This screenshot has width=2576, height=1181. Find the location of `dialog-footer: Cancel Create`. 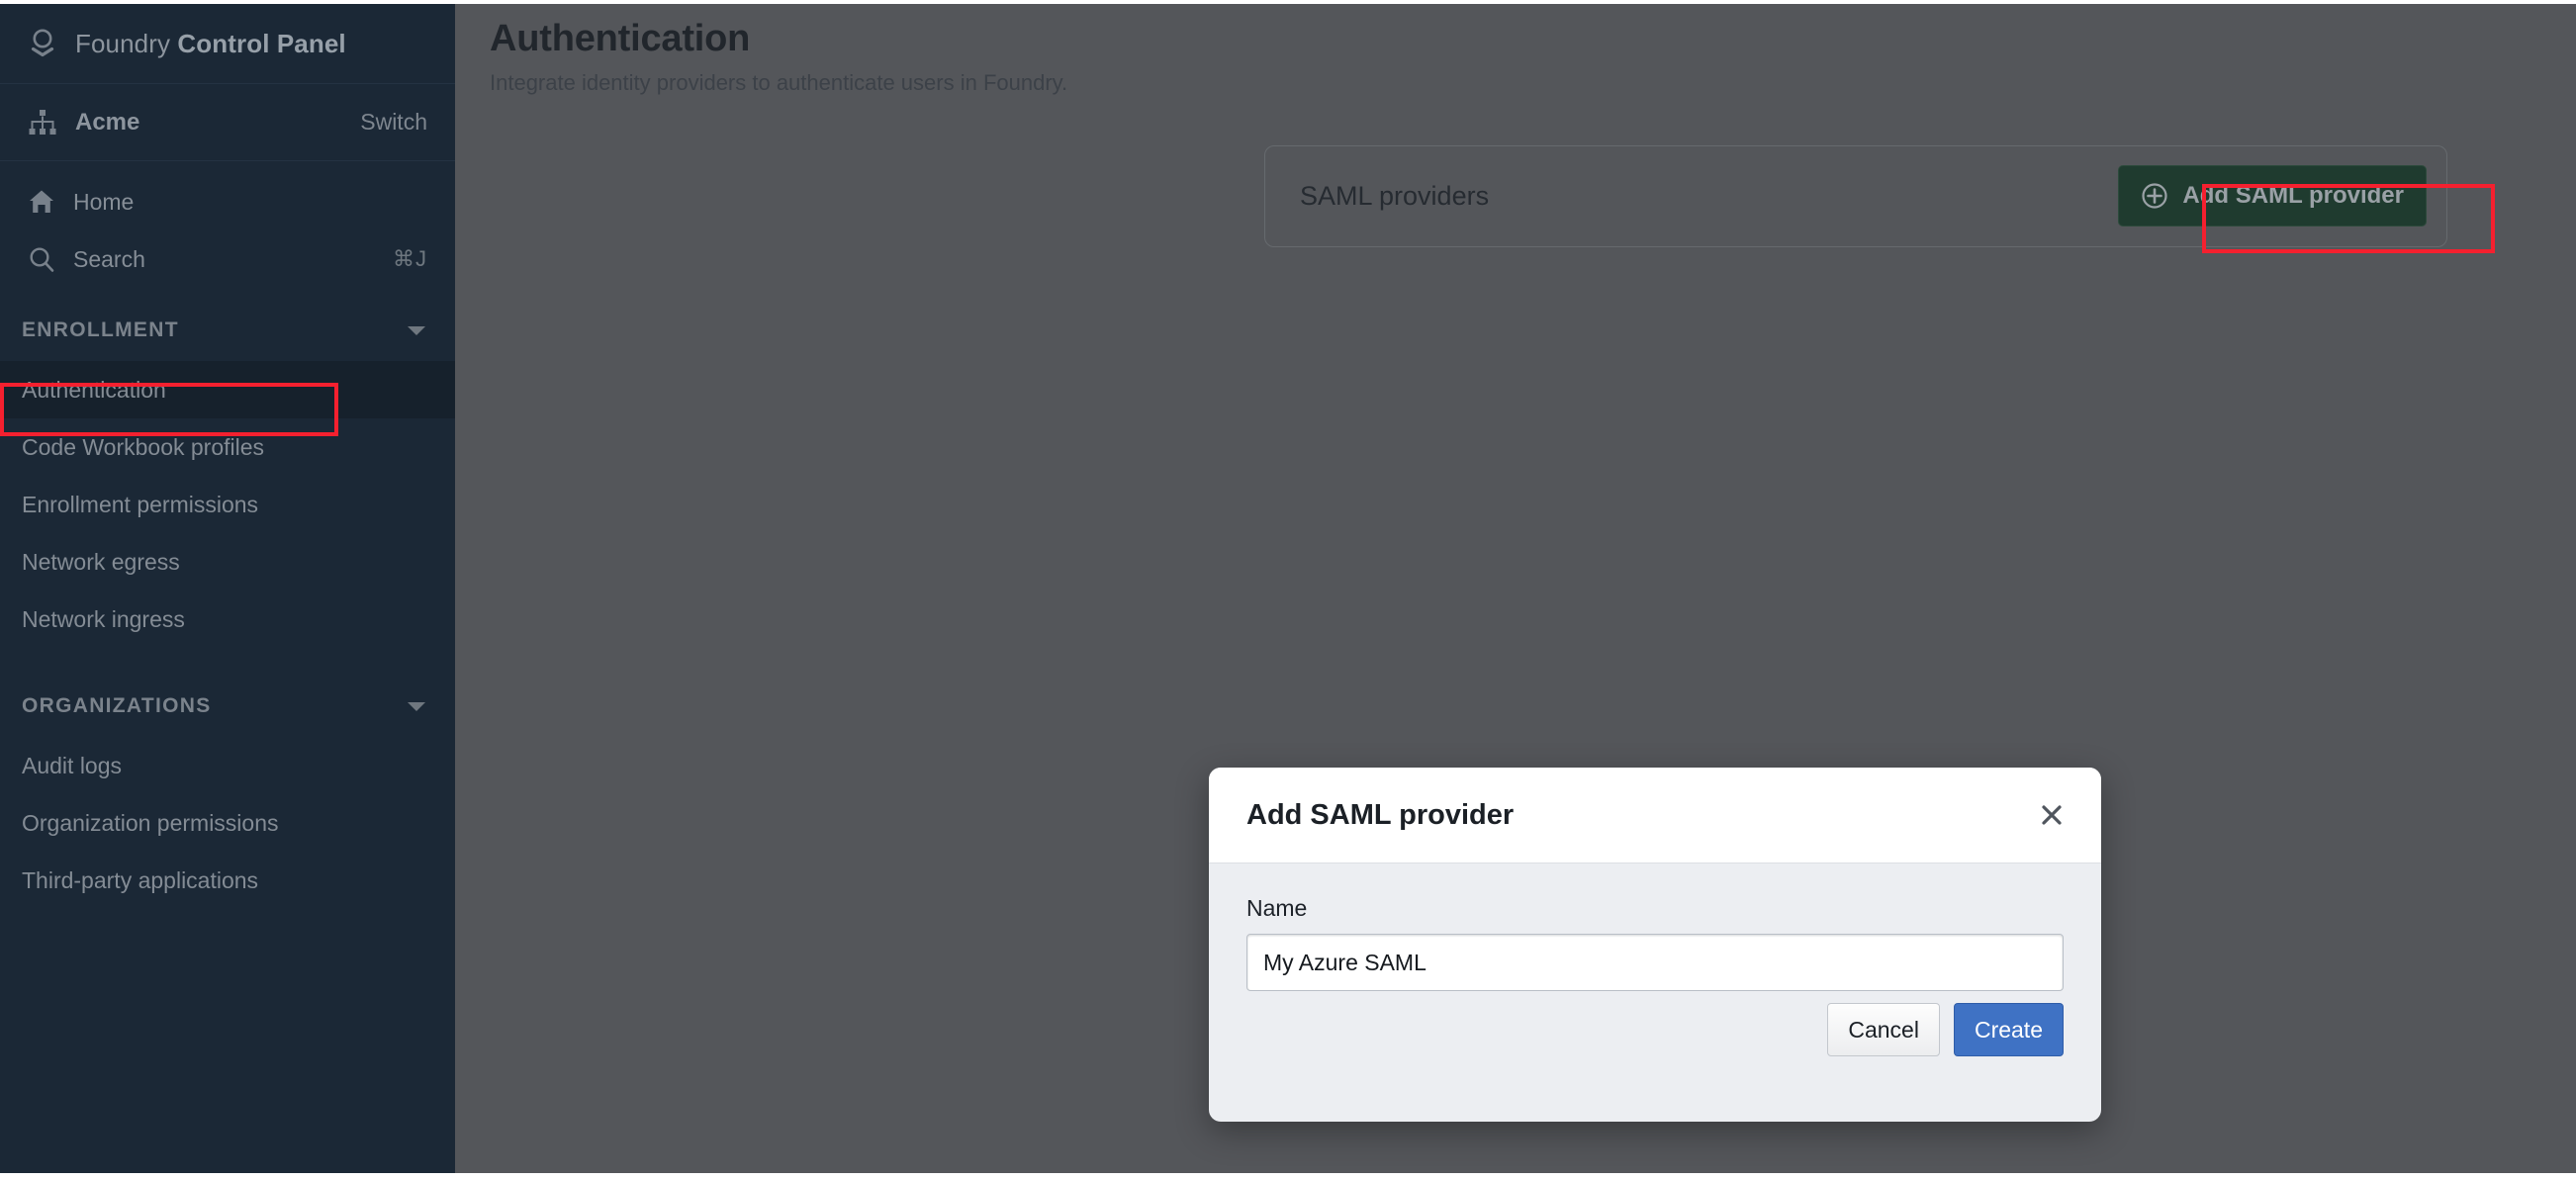

dialog-footer: Cancel Create is located at coordinates (1946, 1029).